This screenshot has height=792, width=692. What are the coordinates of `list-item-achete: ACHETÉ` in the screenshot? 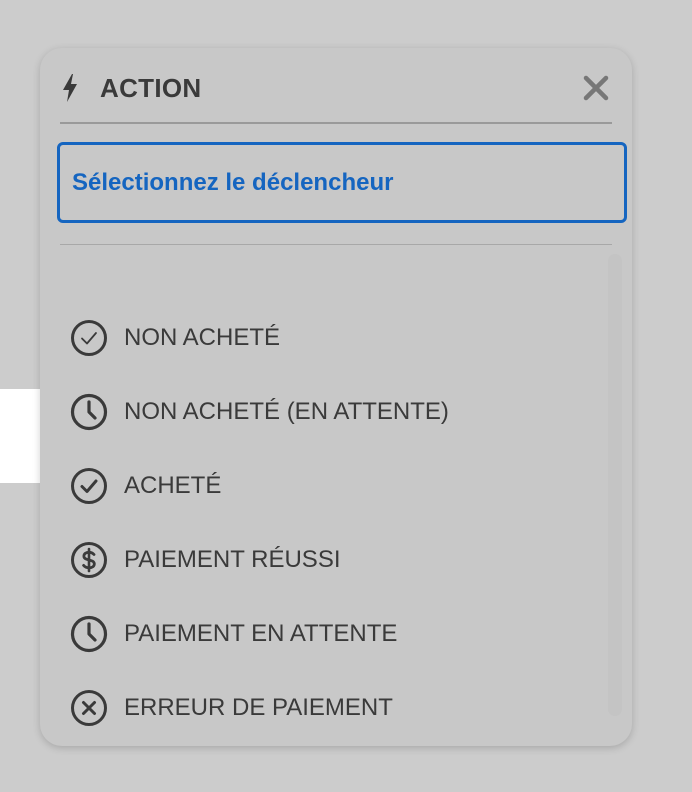 It's located at (145, 486).